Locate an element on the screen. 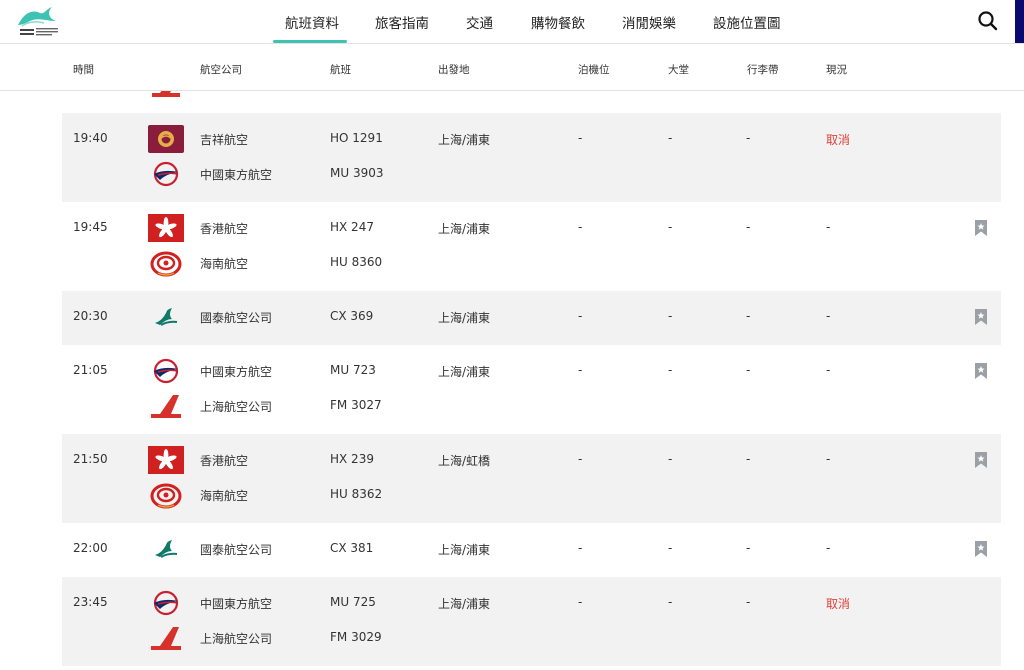 The width and height of the screenshot is (1024, 670). flight-number: FM 3027 is located at coordinates (356, 405).